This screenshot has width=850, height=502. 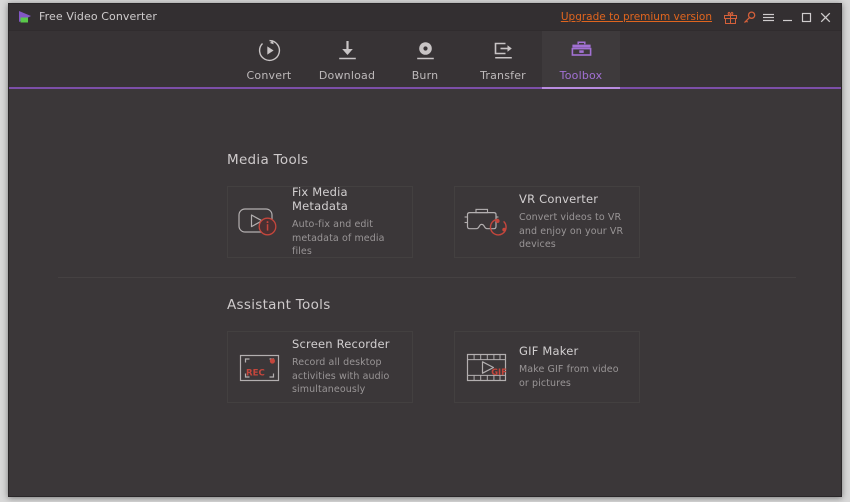 I want to click on key-icon, so click(x=749, y=17).